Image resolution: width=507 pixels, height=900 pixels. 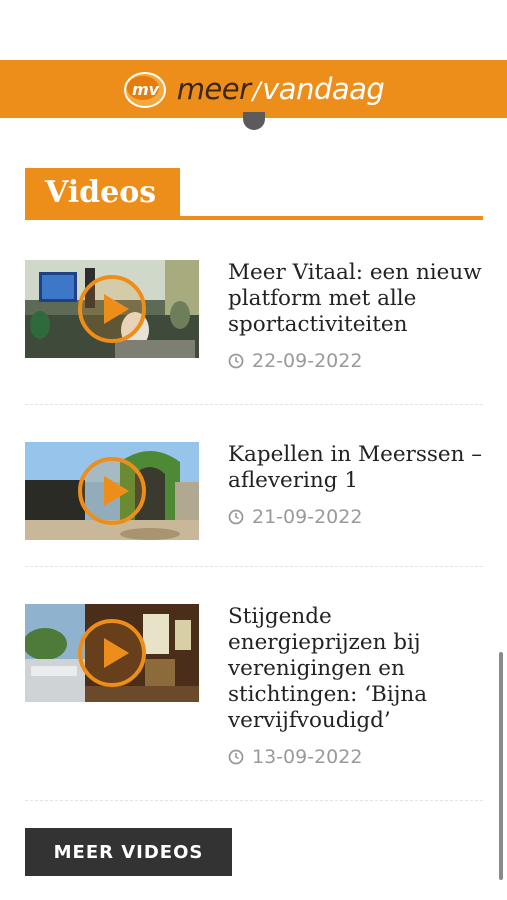 What do you see at coordinates (254, 121) in the screenshot?
I see `carousel-indicator` at bounding box center [254, 121].